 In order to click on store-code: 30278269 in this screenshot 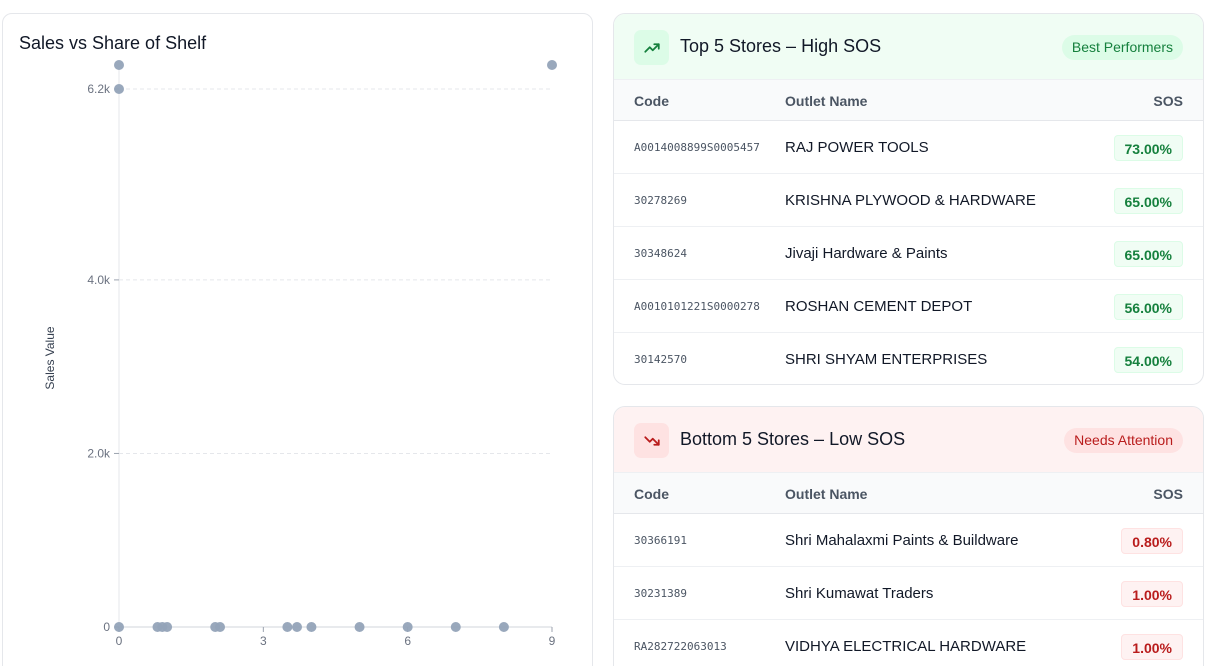, I will do `click(660, 200)`.